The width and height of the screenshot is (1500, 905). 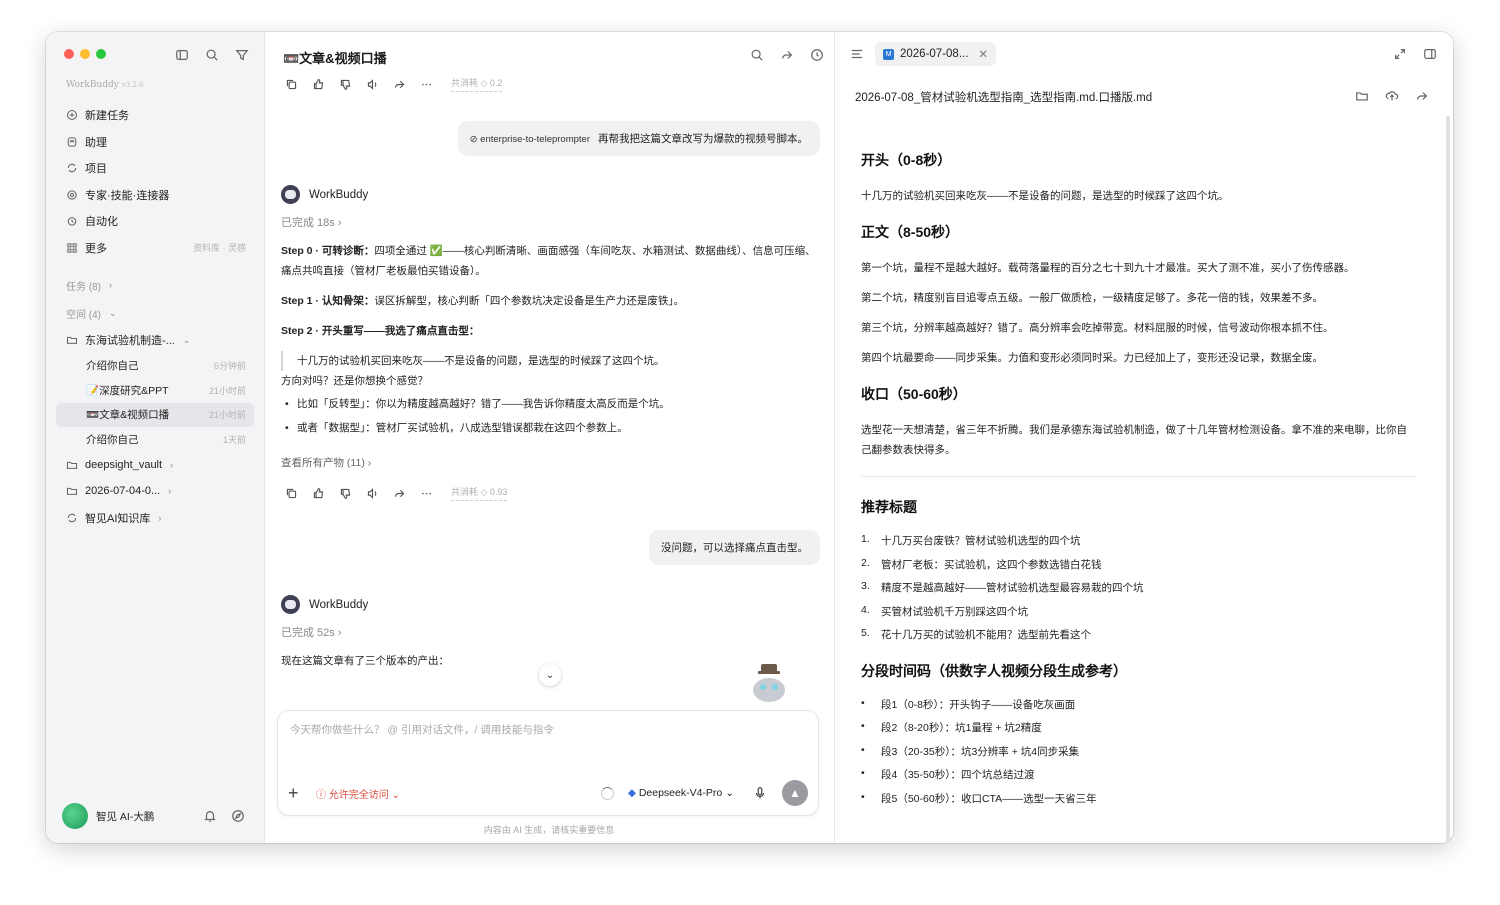 What do you see at coordinates (182, 55) in the screenshot?
I see `sidebar-toggle-icon` at bounding box center [182, 55].